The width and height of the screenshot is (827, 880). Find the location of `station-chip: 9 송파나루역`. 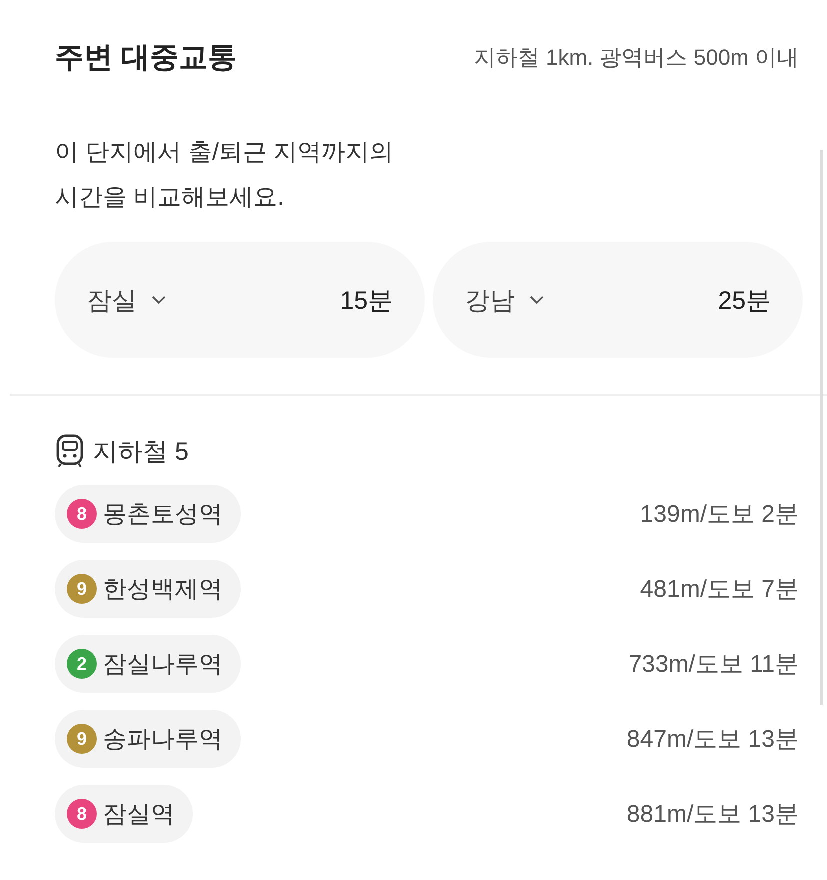

station-chip: 9 송파나루역 is located at coordinates (148, 739).